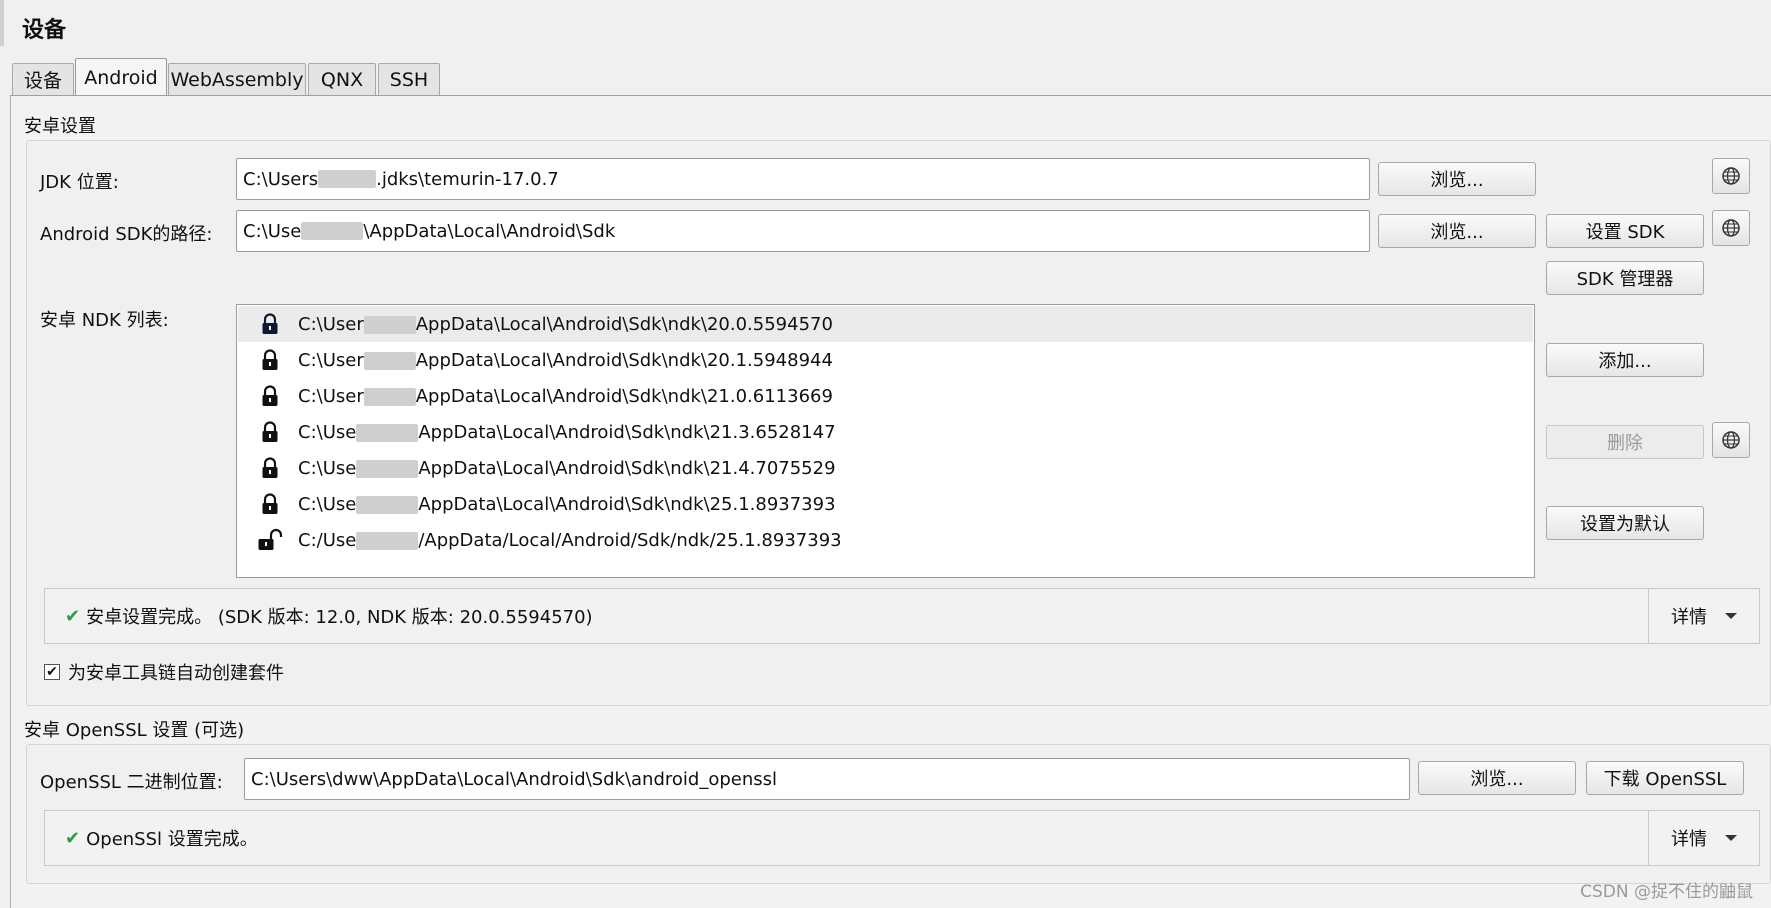  Describe the element at coordinates (176, 673) in the screenshot. I see `auto-create-kits-label: 为安卓工具链自动创建套件` at that location.